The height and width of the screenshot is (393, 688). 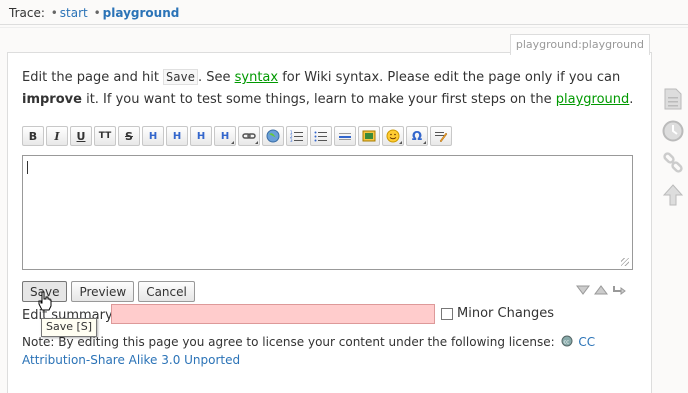 I want to click on breadcrumb: Trace: • start • playground, so click(x=94, y=13).